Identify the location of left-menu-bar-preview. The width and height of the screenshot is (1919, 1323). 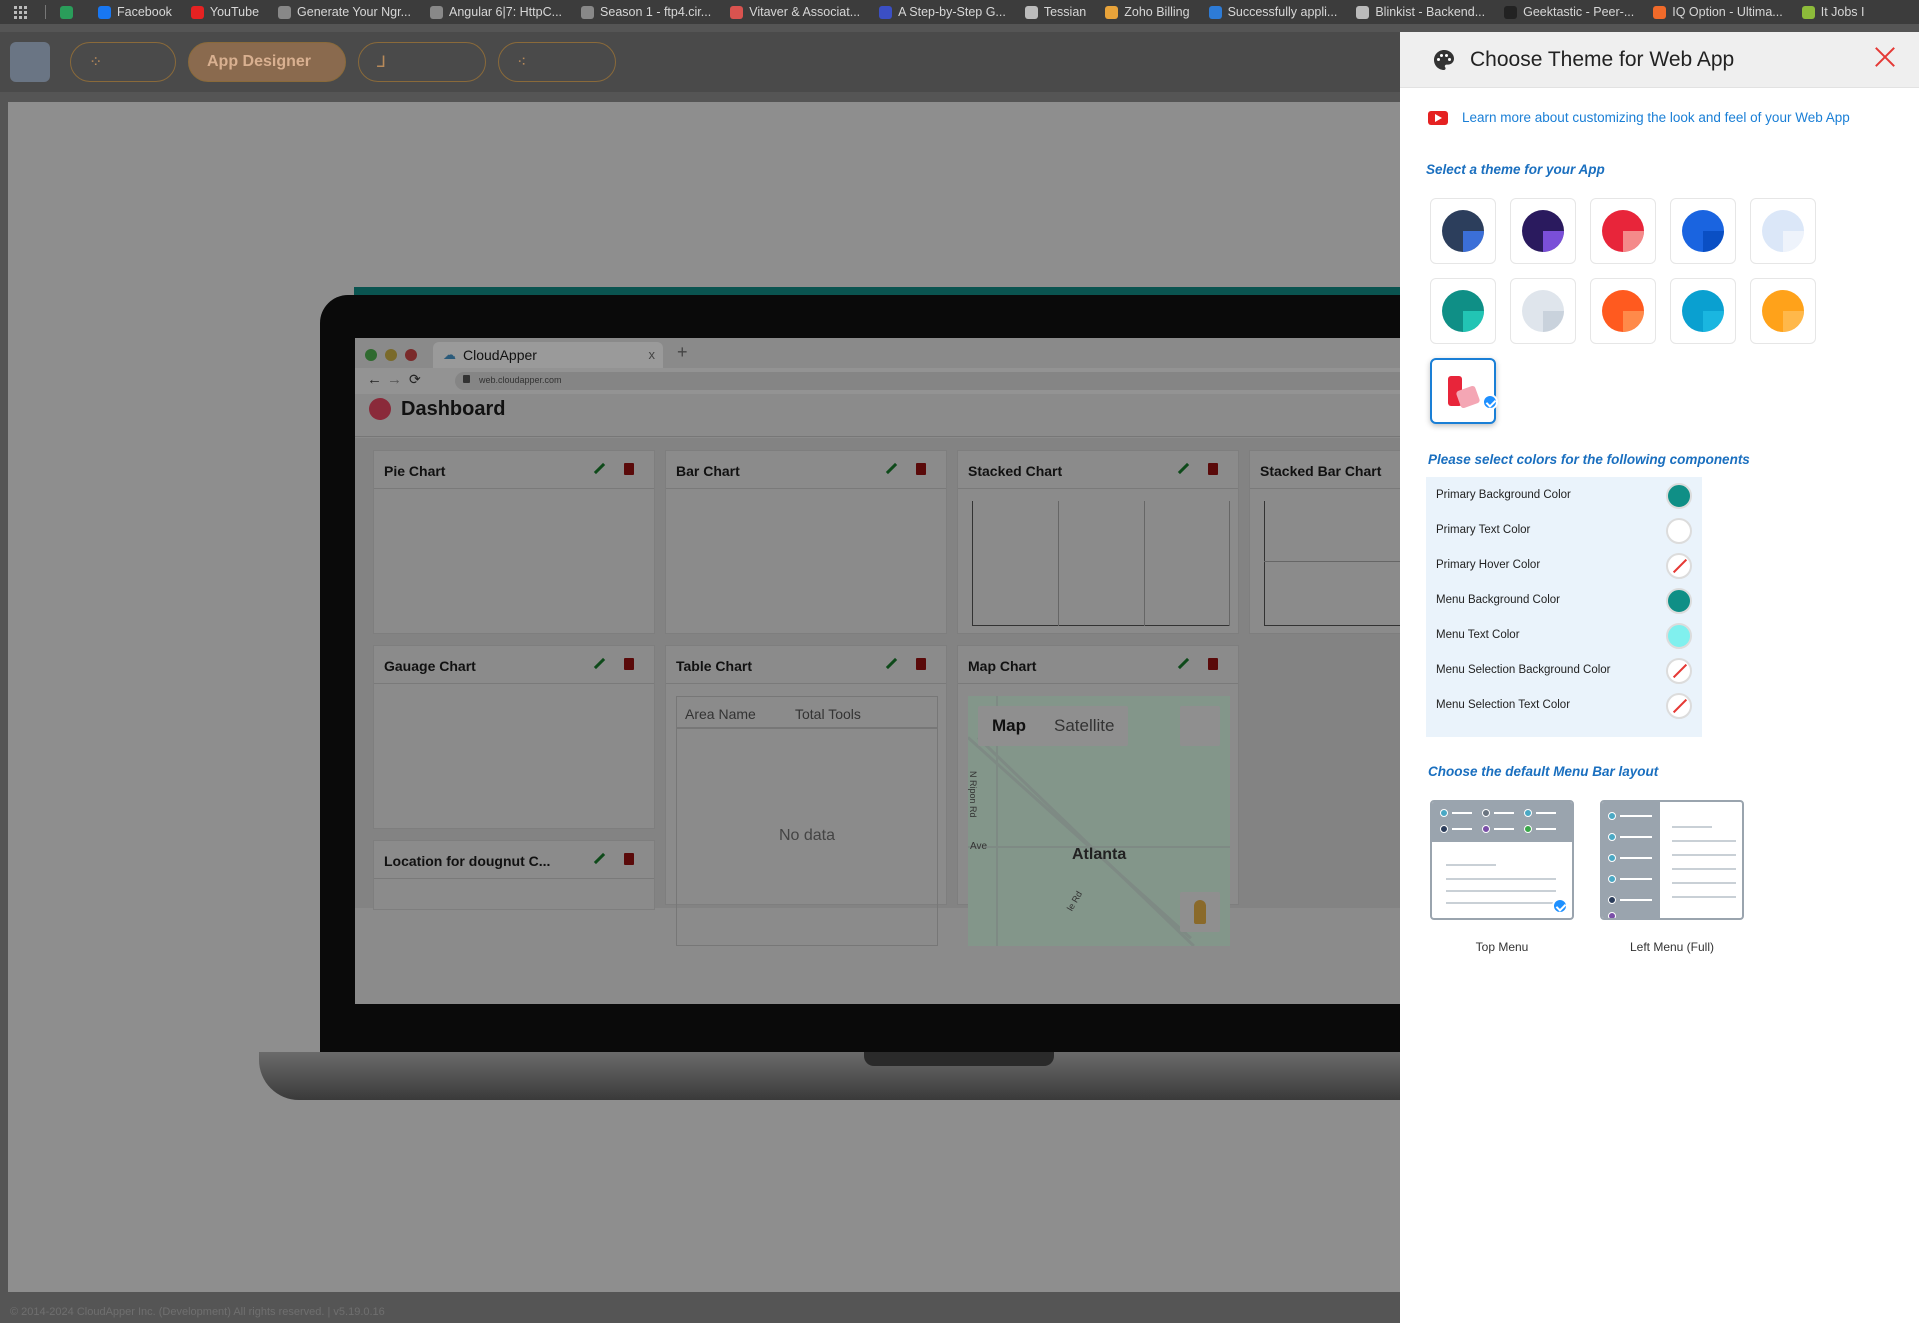
(1631, 860).